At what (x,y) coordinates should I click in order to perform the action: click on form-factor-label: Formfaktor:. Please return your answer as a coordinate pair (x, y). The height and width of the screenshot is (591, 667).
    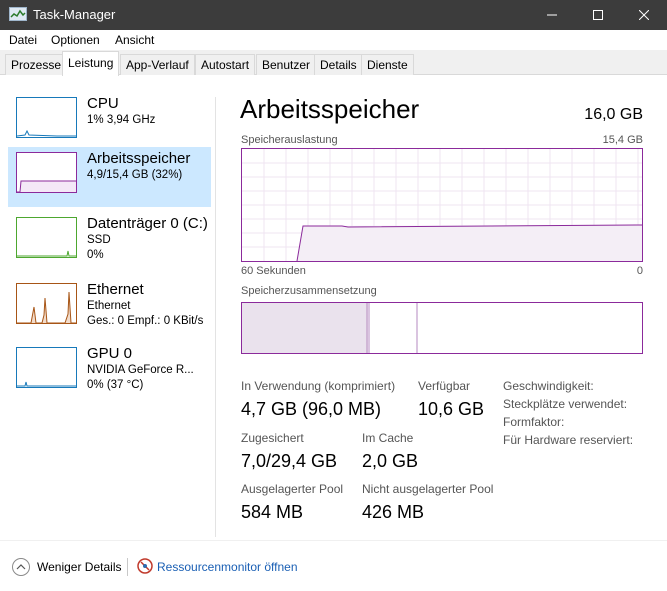
    Looking at the image, I should click on (534, 422).